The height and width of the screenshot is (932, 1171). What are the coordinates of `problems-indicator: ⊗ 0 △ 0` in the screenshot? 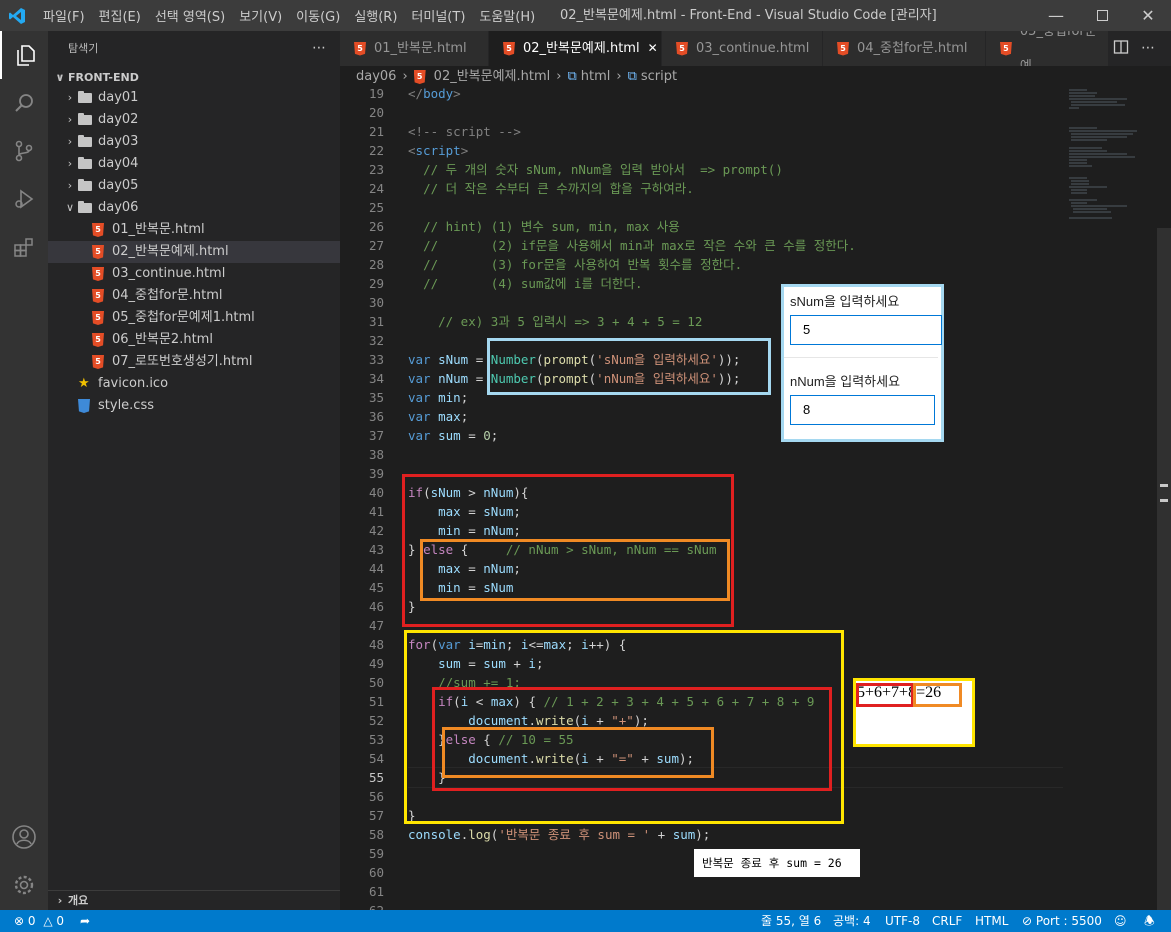 It's located at (39, 921).